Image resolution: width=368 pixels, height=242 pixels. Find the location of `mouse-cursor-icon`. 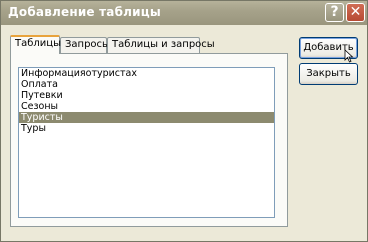

mouse-cursor-icon is located at coordinates (349, 56).